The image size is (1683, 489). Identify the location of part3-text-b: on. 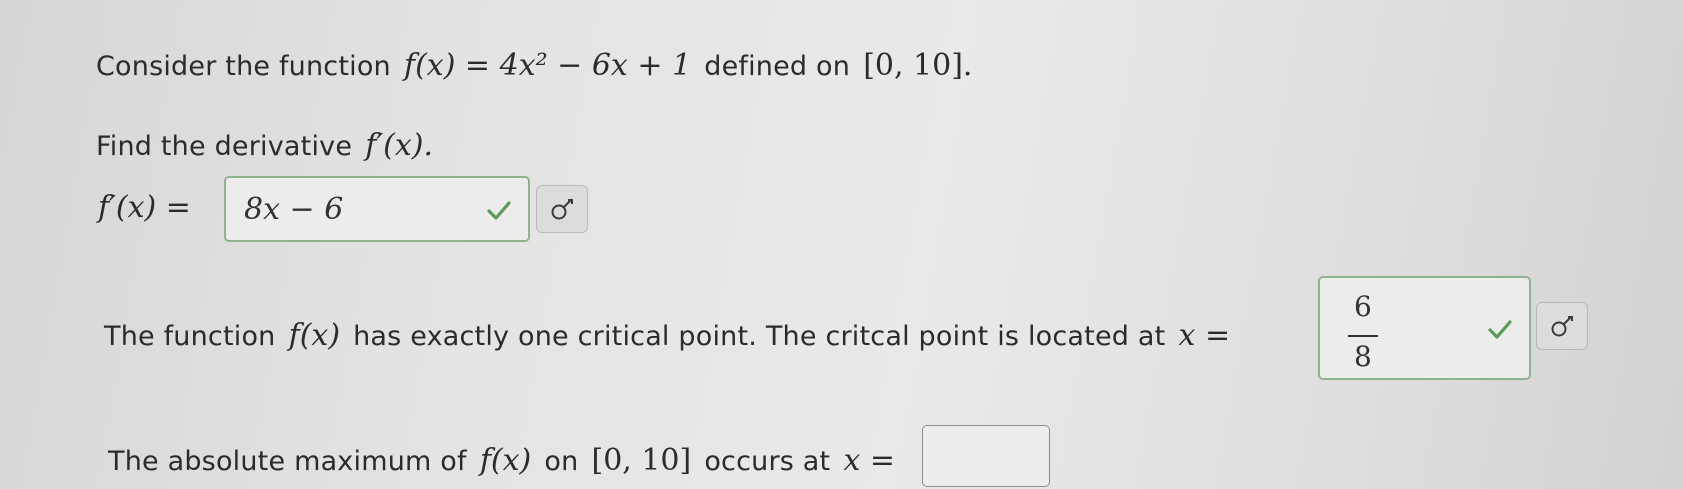
(561, 461).